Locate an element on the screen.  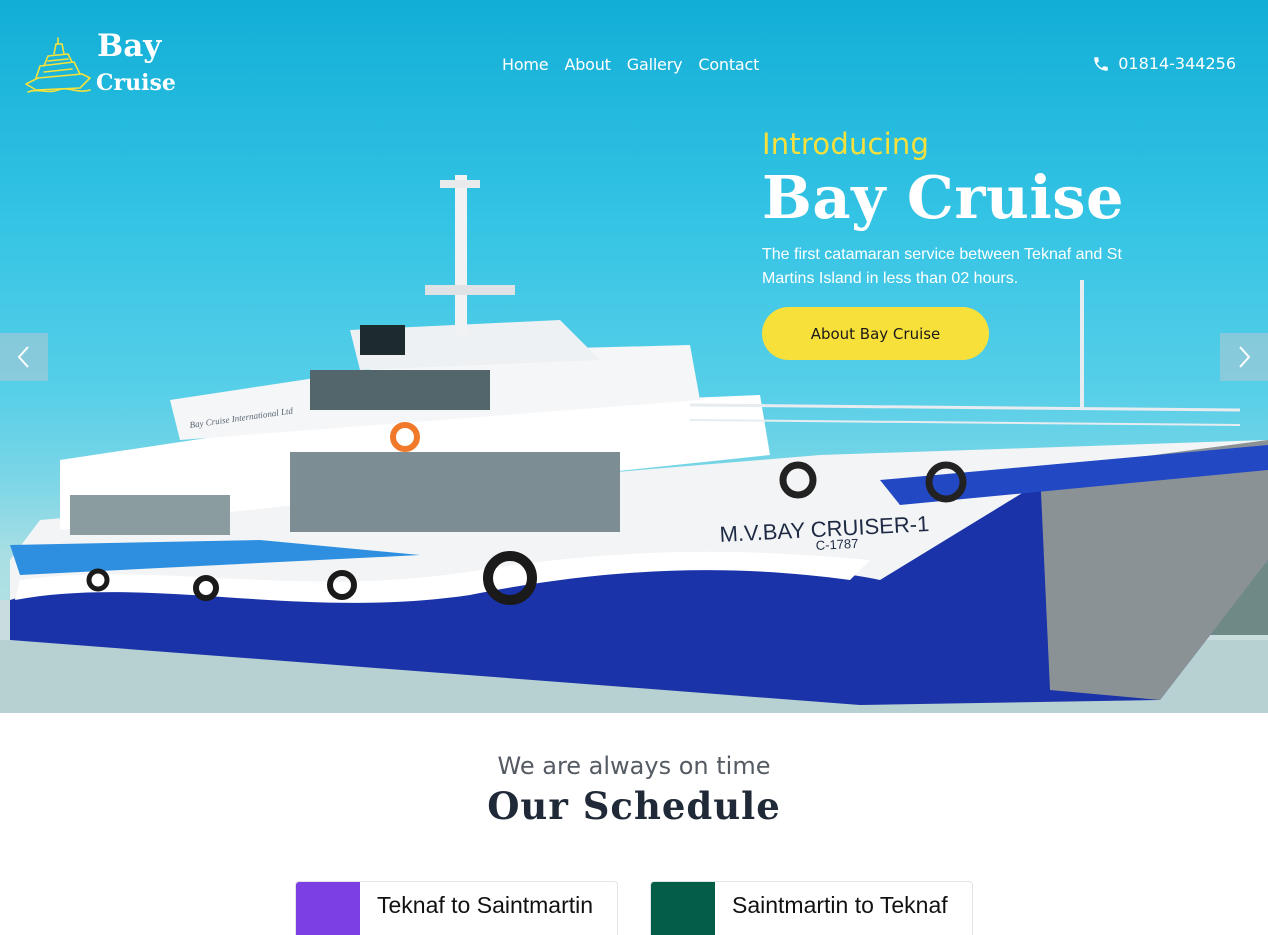
phone-link: 01814-344256 is located at coordinates (1164, 63).